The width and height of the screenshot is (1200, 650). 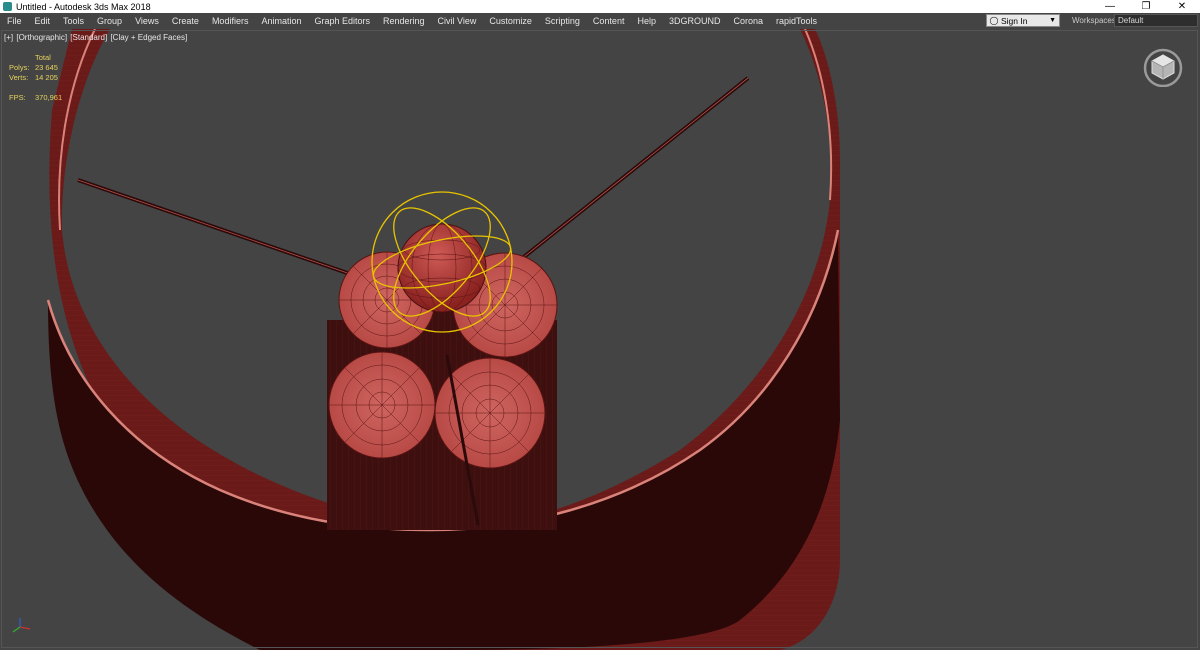 What do you see at coordinates (1014, 20) in the screenshot?
I see `sign-in-label: Sign In` at bounding box center [1014, 20].